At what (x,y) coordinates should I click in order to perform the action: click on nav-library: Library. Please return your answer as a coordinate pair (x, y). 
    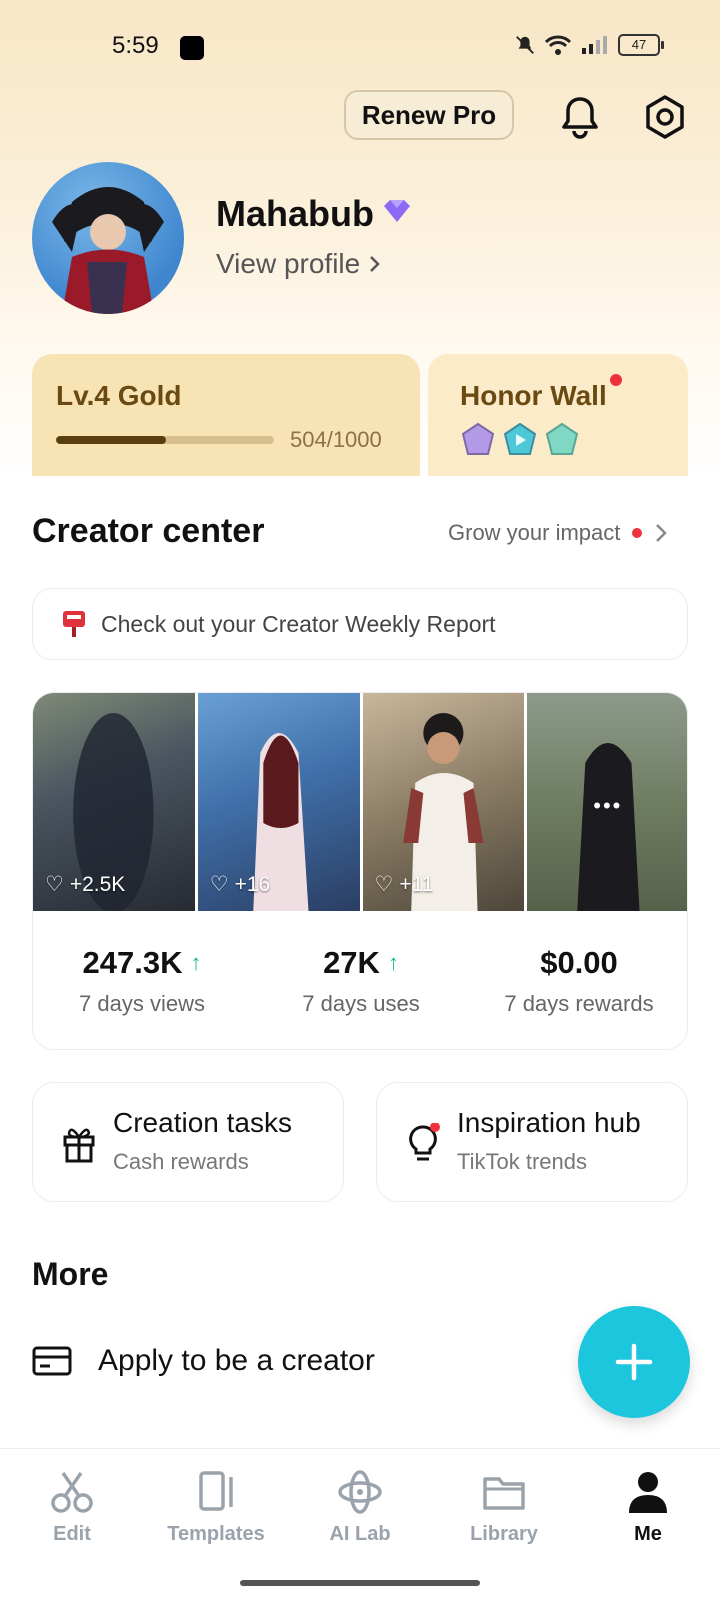
    Looking at the image, I should click on (504, 1507).